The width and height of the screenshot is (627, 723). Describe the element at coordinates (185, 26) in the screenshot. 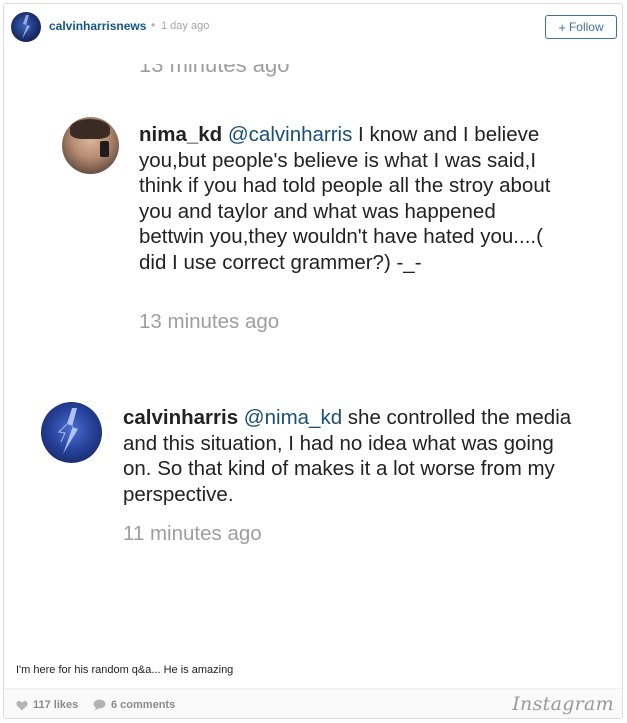

I see `post-time: 1 day ago` at that location.